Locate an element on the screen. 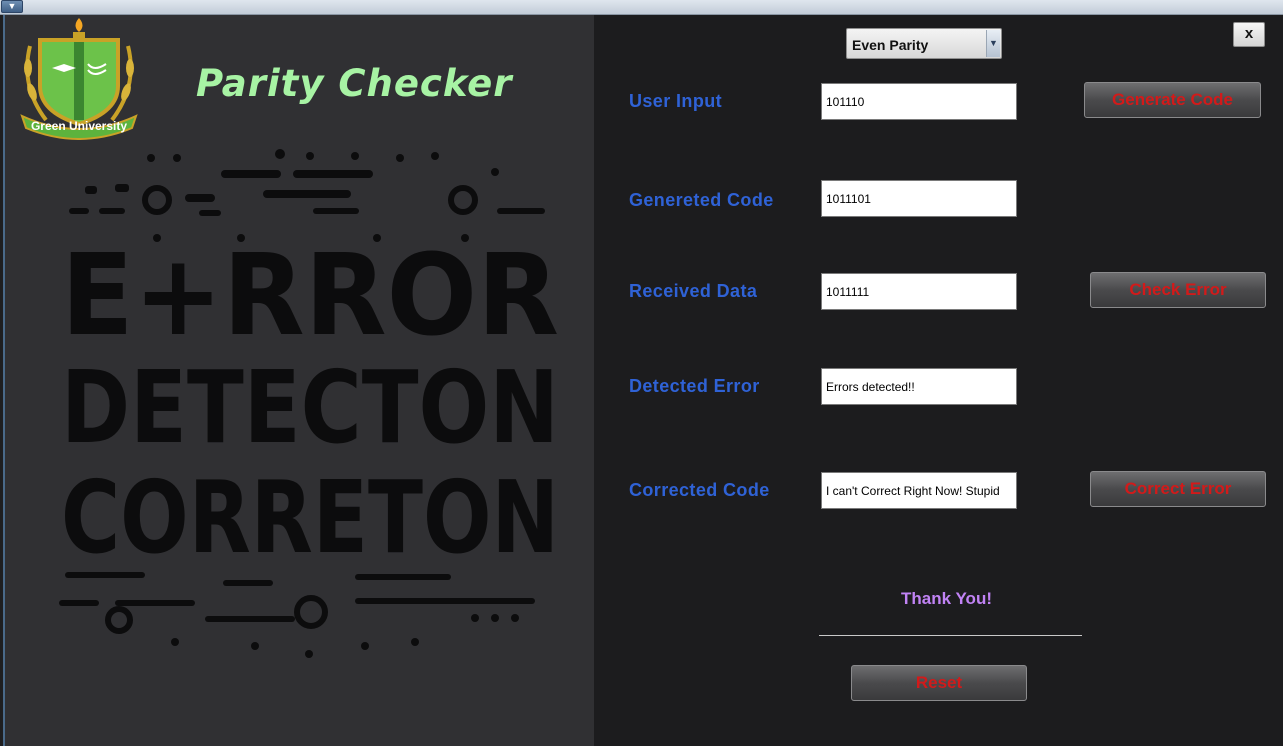 This screenshot has width=1283, height=746. generated-code-field is located at coordinates (919, 198).